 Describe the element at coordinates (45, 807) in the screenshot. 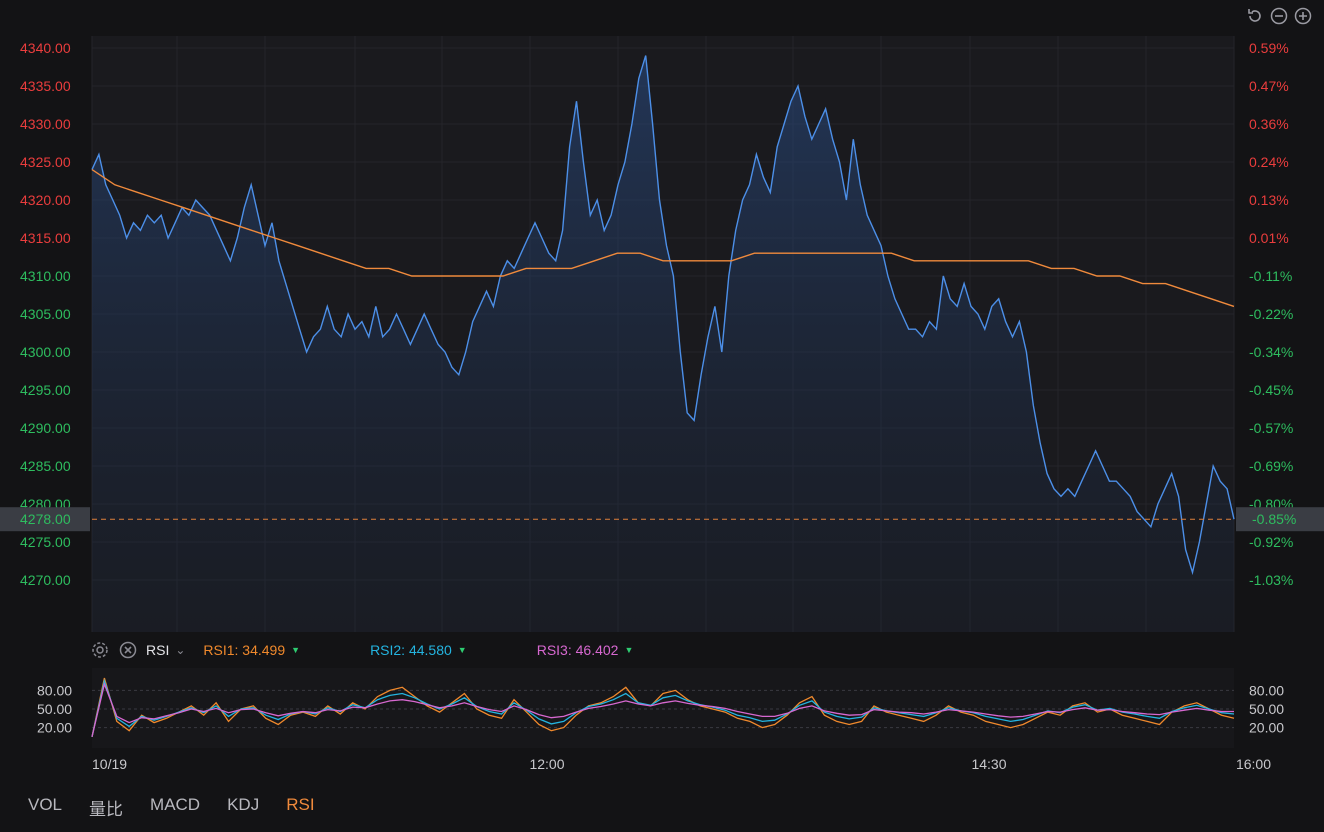

I see `tab-vol: VOL` at that location.